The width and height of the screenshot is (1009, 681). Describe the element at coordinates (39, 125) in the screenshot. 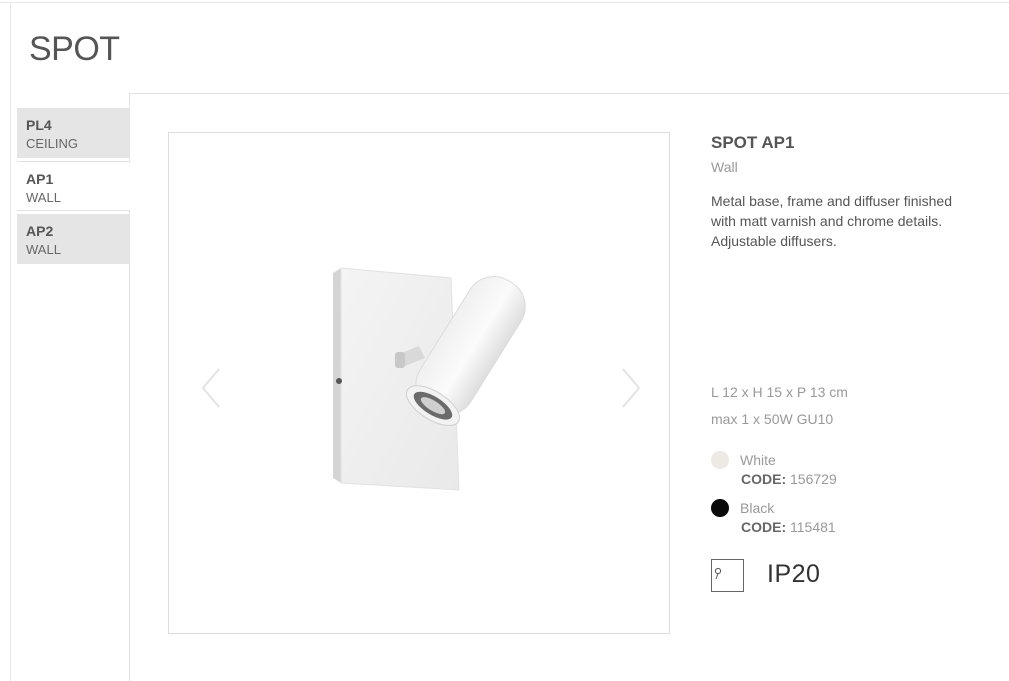

I see `tab-code: PL4` at that location.